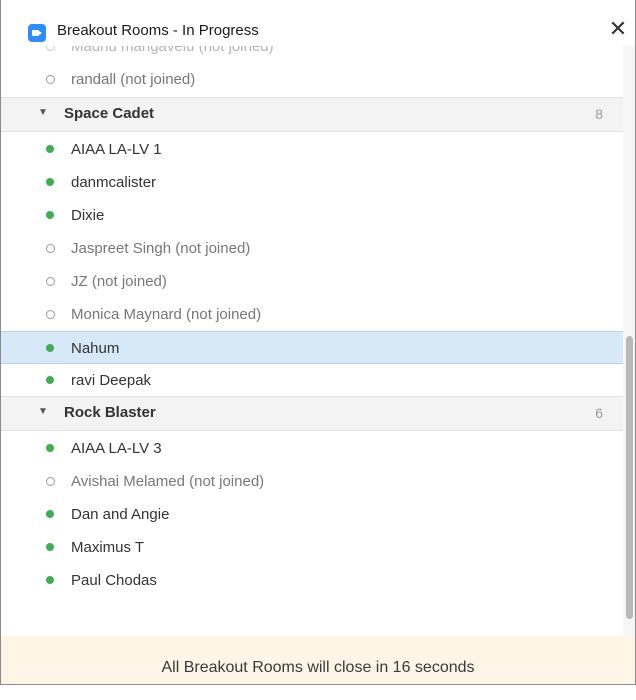 Image resolution: width=636 pixels, height=700 pixels. Describe the element at coordinates (166, 314) in the screenshot. I see `participant-name: Monica Maynard (not joined)` at that location.